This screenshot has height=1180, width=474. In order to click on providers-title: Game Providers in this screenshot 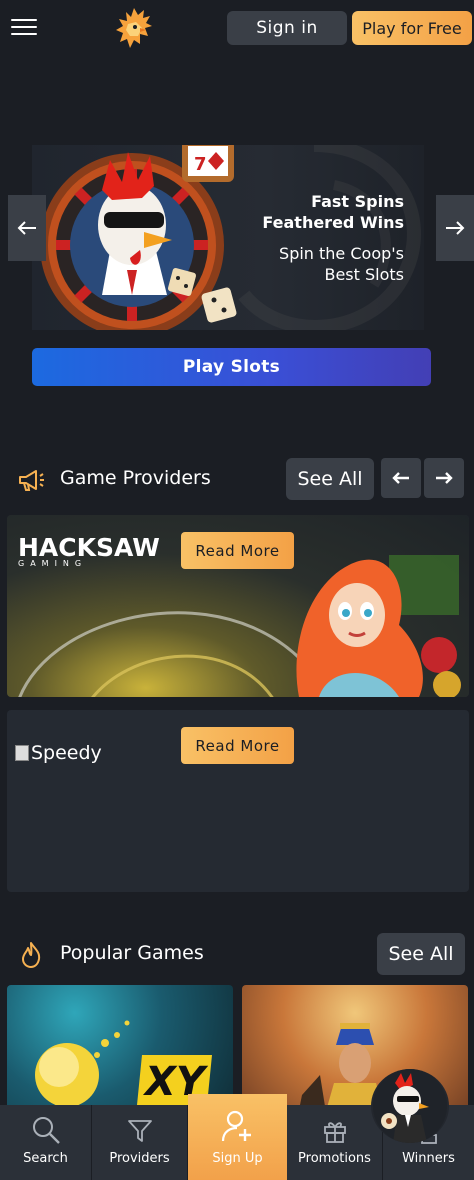, I will do `click(135, 478)`.